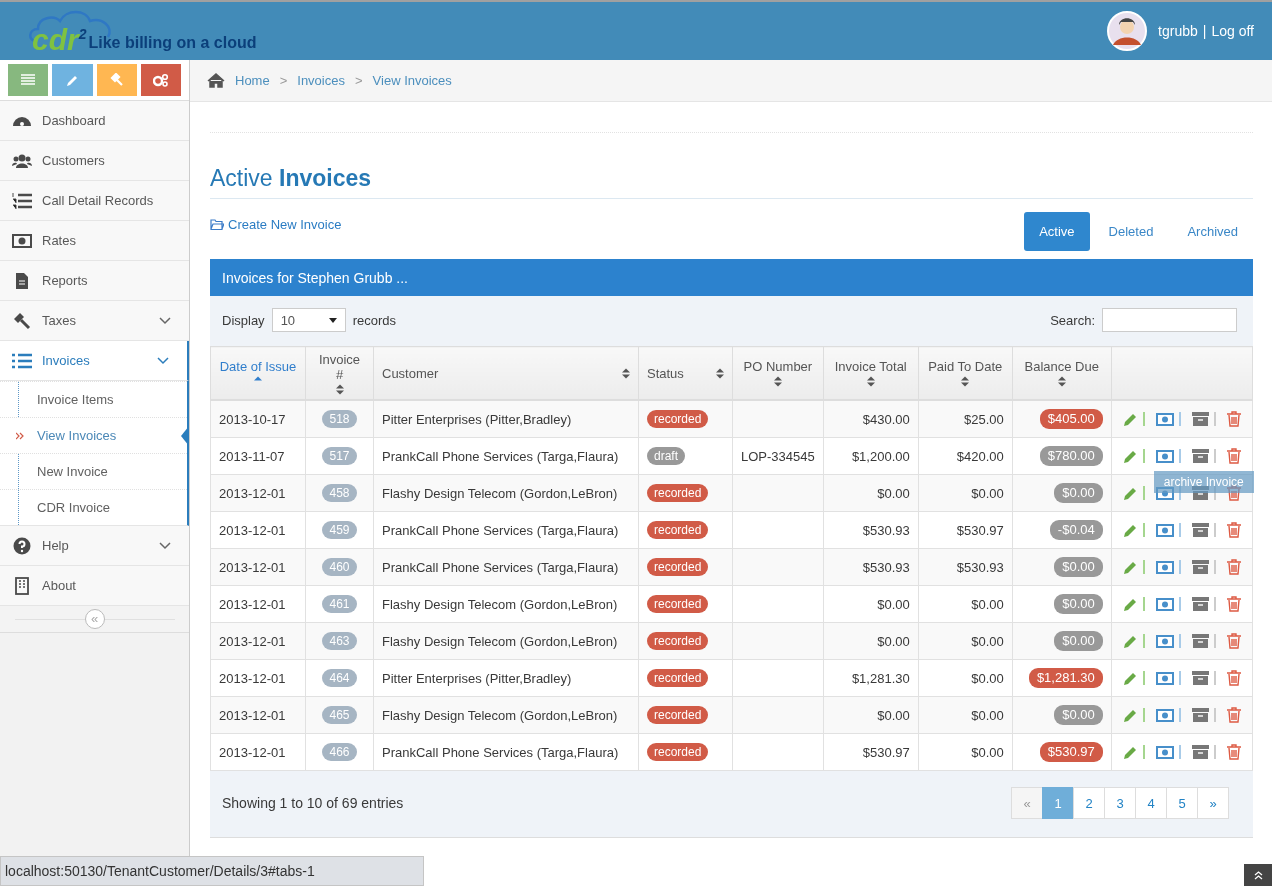 The height and width of the screenshot is (886, 1272). Describe the element at coordinates (308, 320) in the screenshot. I see `page-size-select: 10` at that location.